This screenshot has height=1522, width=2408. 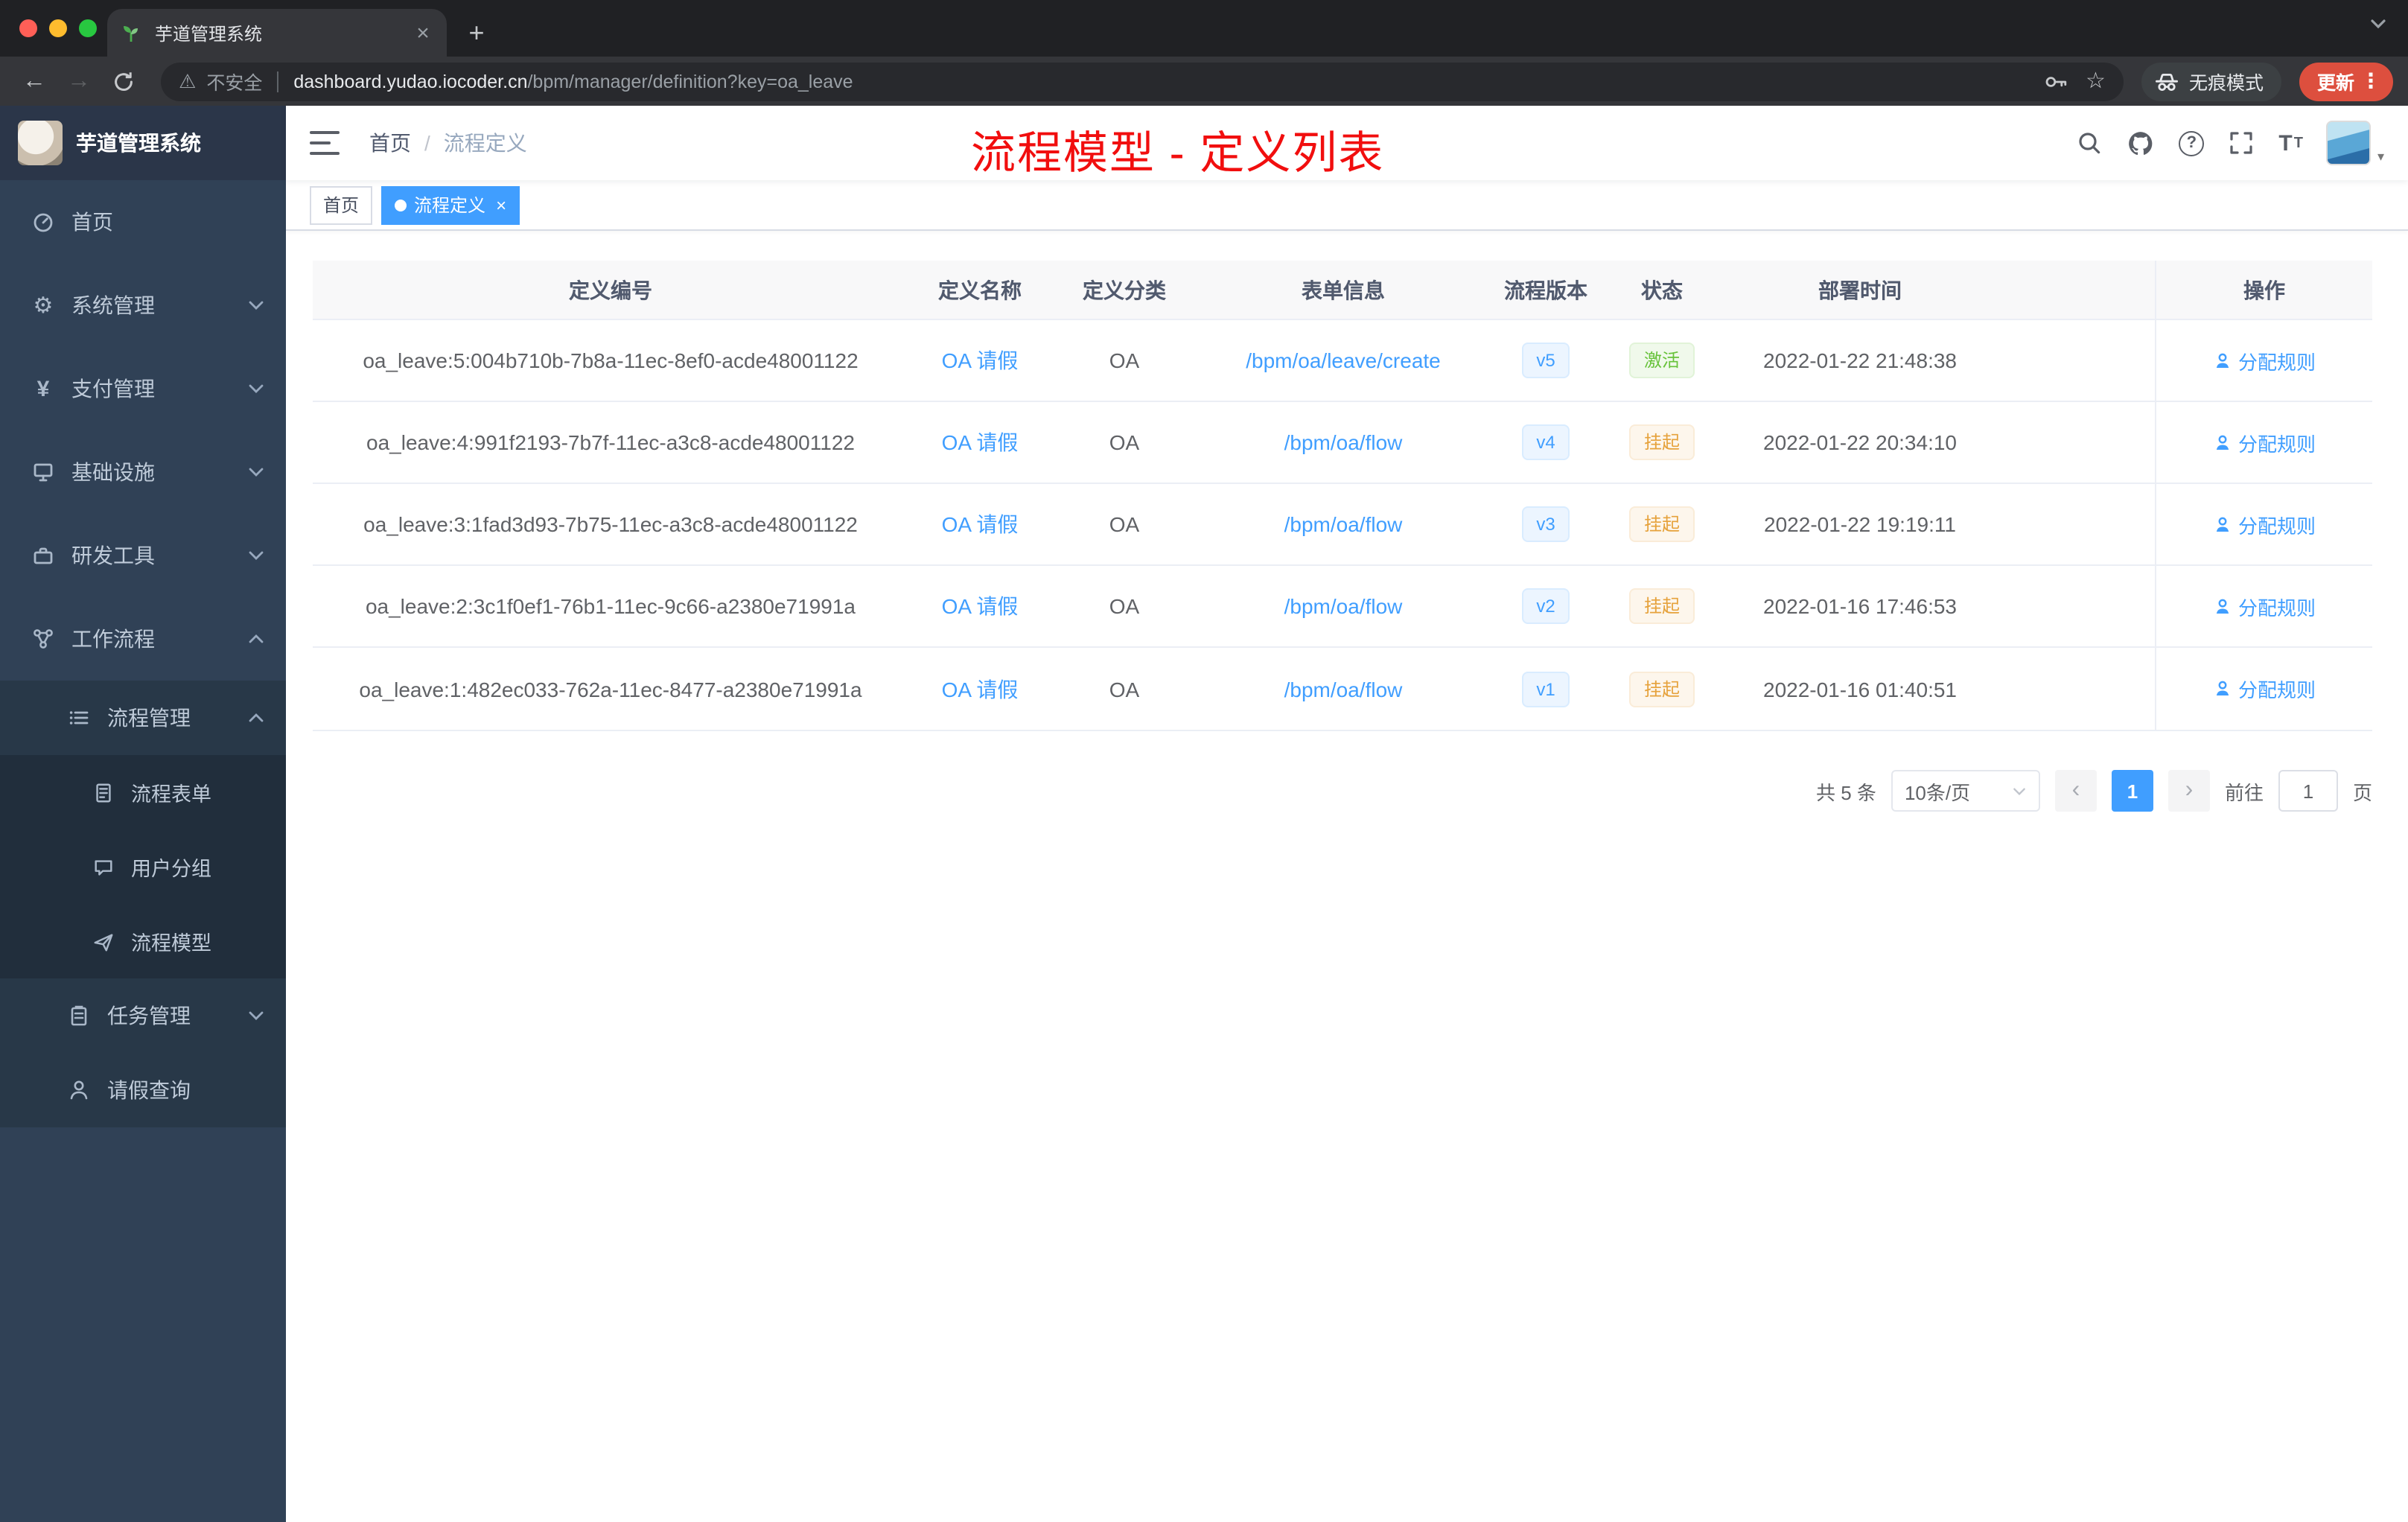 I want to click on hamburger-icon, so click(x=325, y=143).